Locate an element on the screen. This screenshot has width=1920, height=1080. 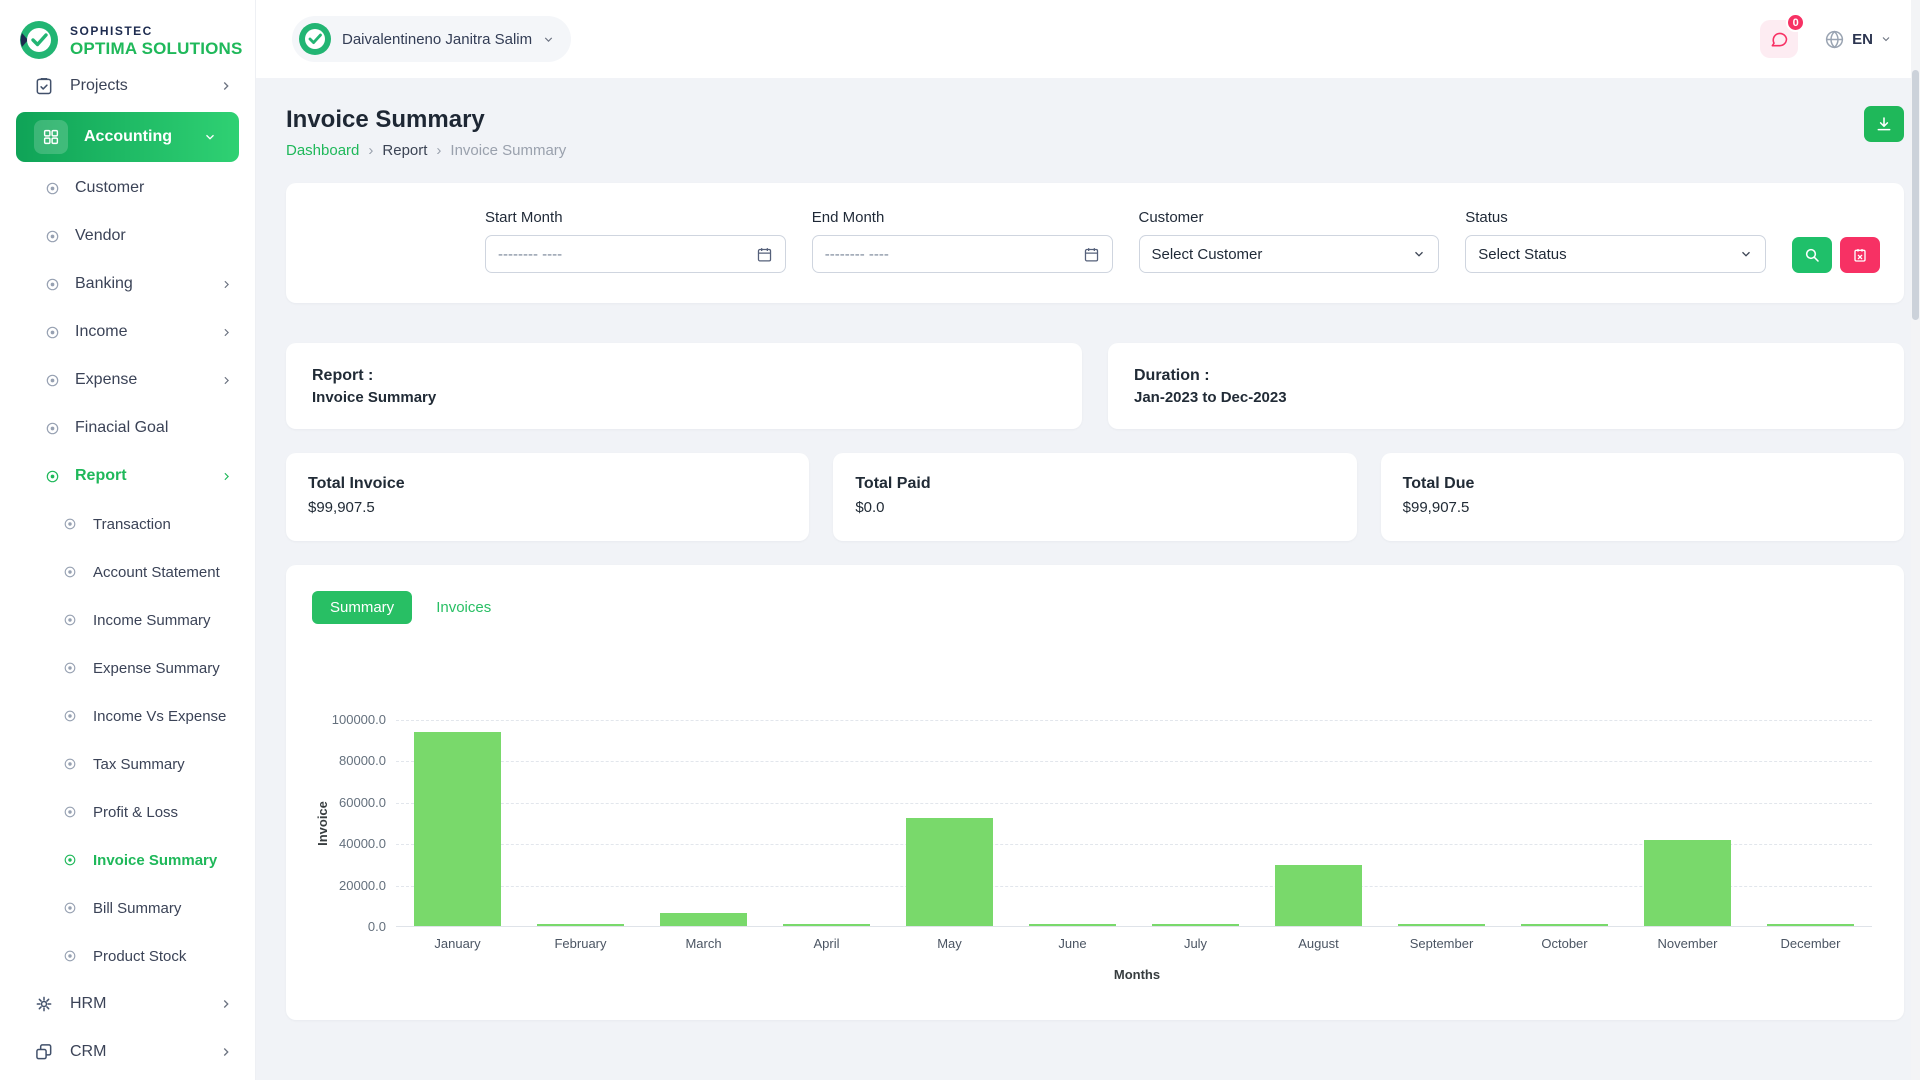
sidebar-item-tax-summary: Tax Summary is located at coordinates (127, 764).